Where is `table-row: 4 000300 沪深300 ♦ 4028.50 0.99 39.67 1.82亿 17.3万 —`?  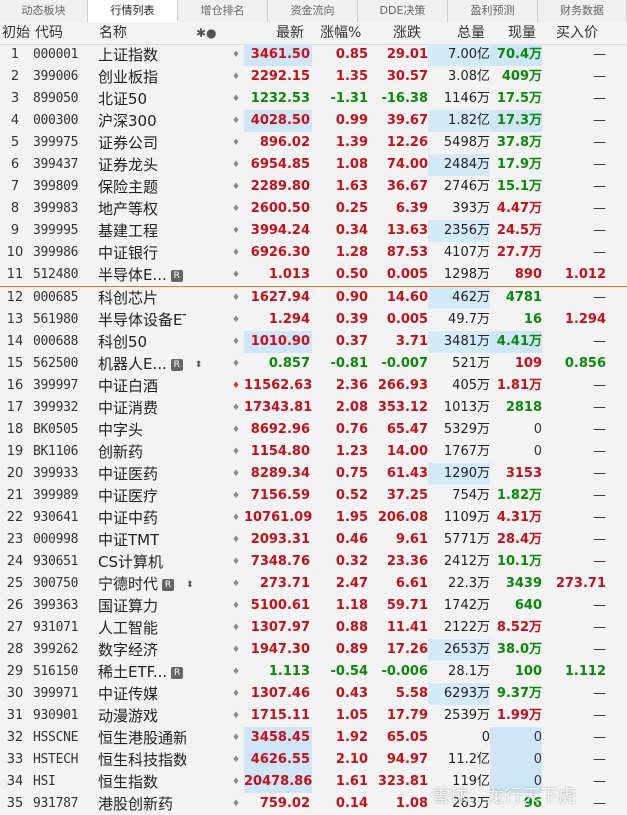
table-row: 4 000300 沪深300 ♦ 4028.50 0.99 39.67 1.82亿 17.3万 — is located at coordinates (313, 121).